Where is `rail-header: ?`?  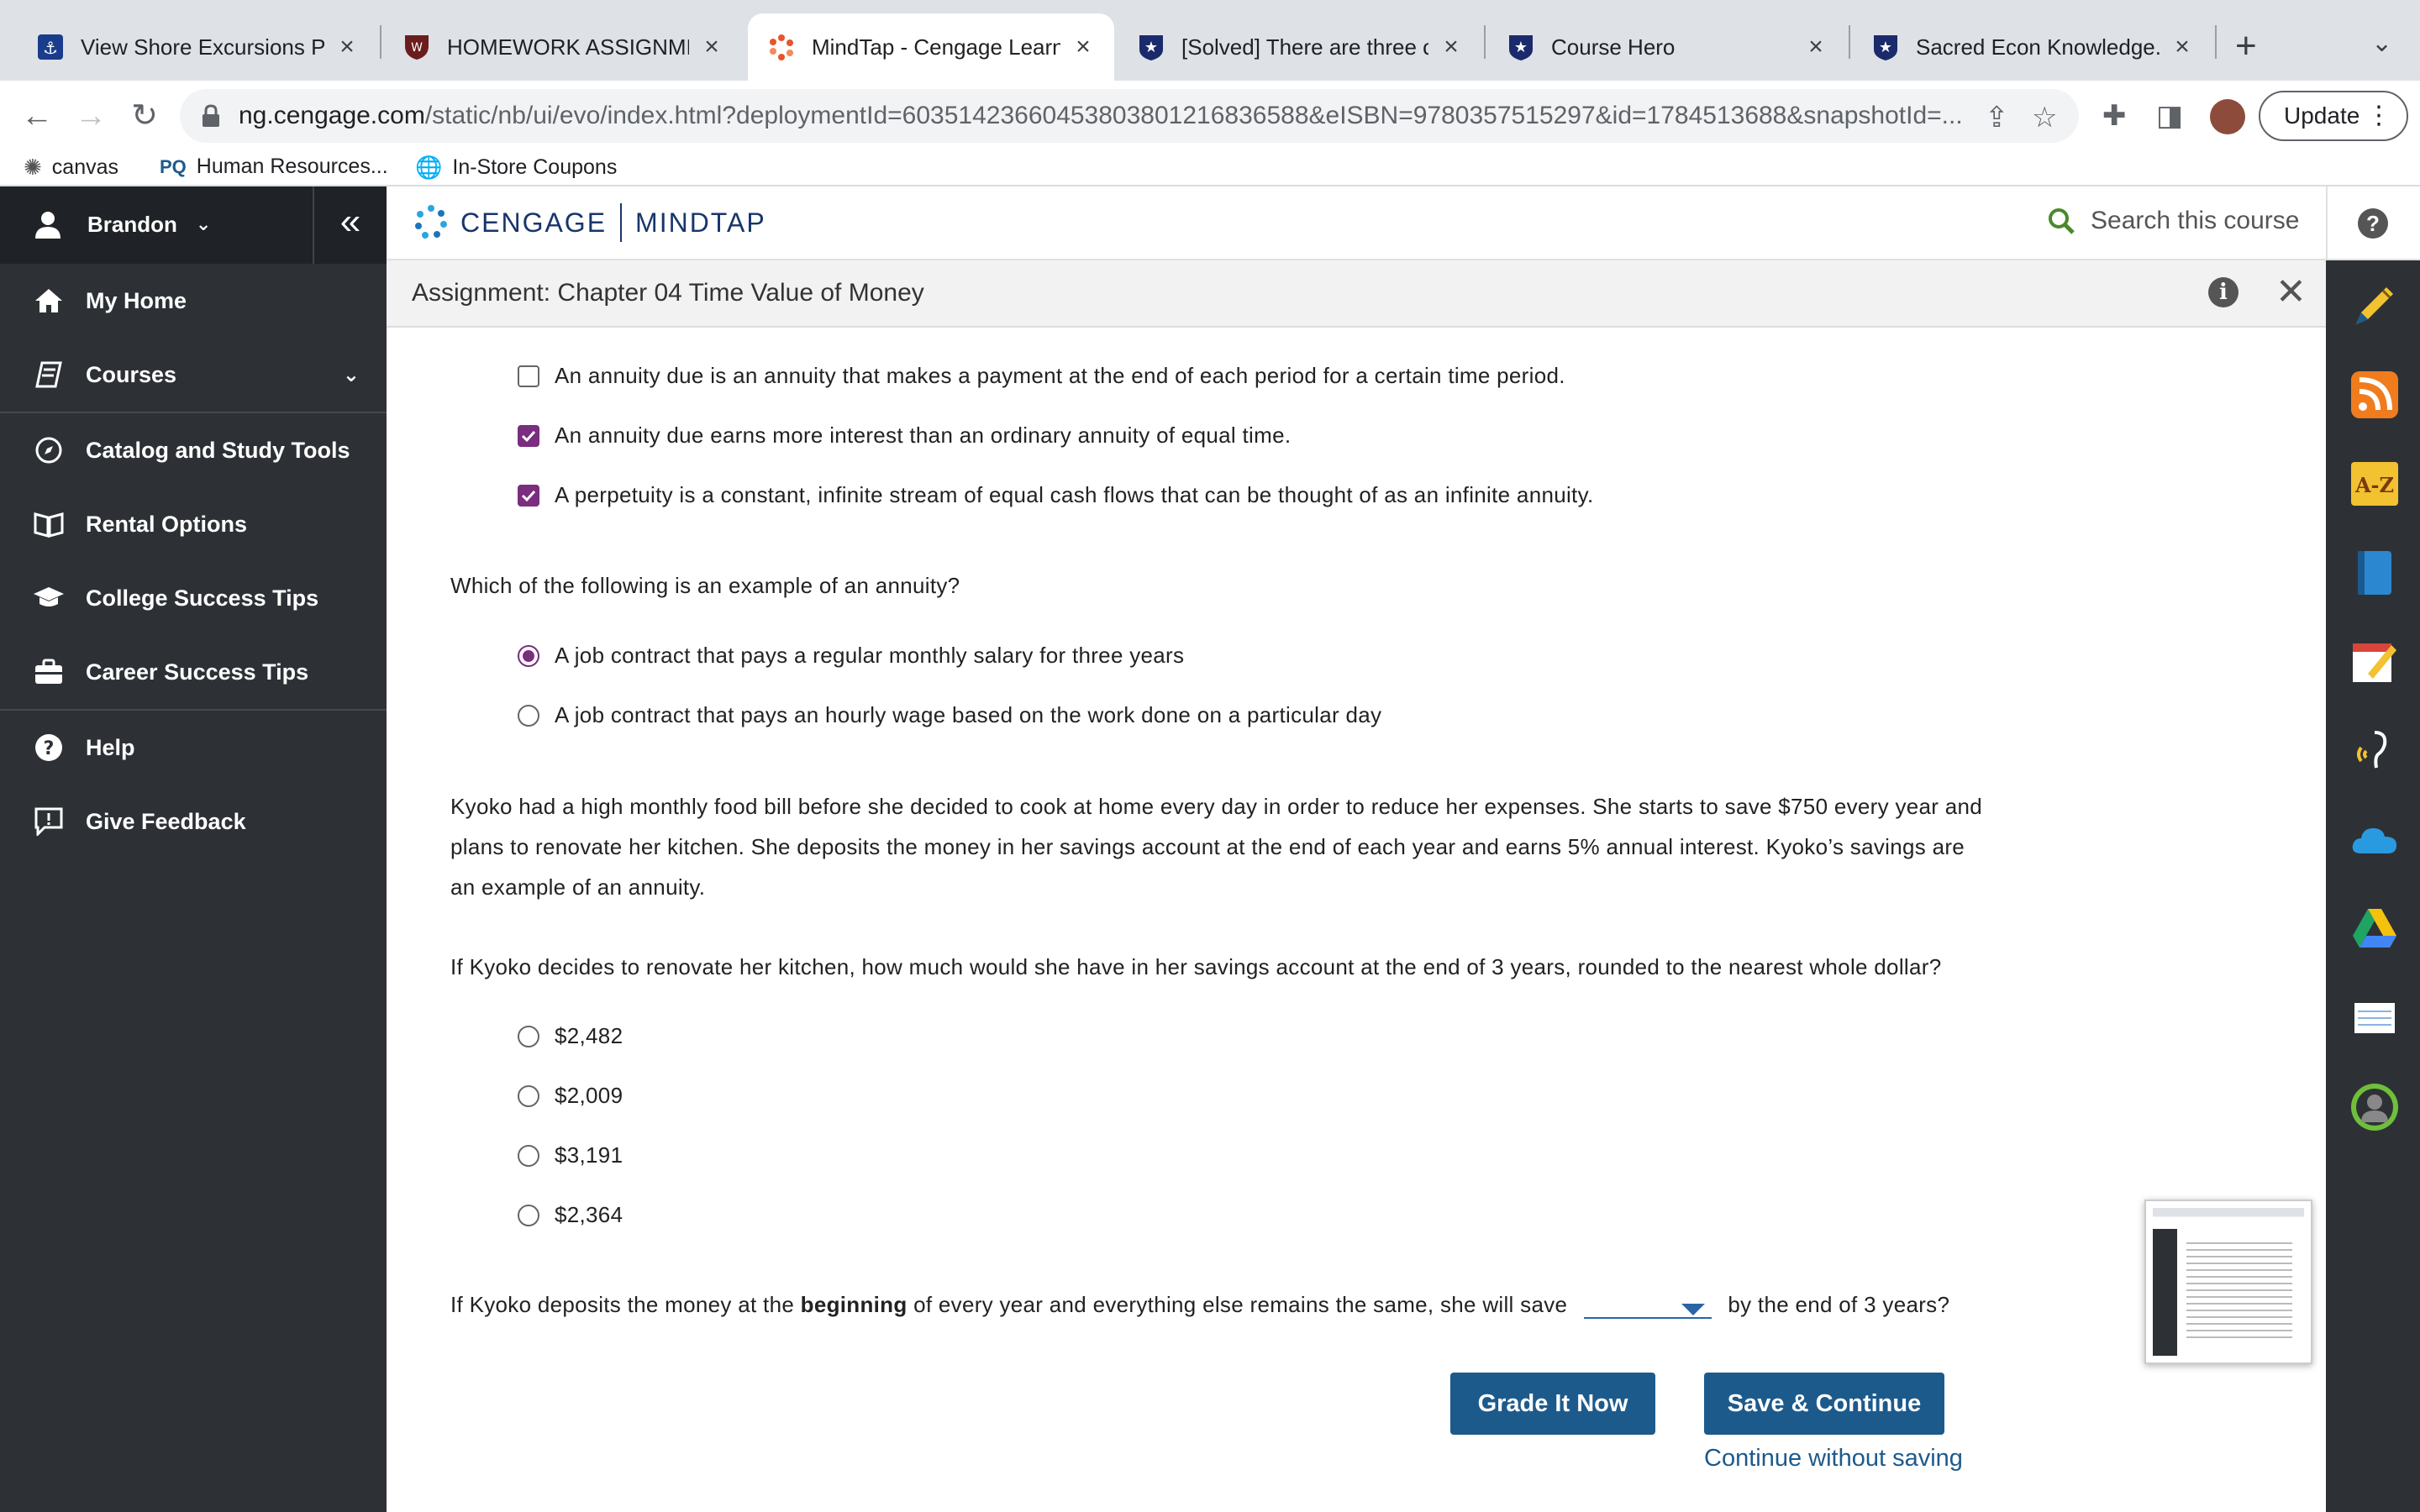
rail-header: ? is located at coordinates (2373, 223).